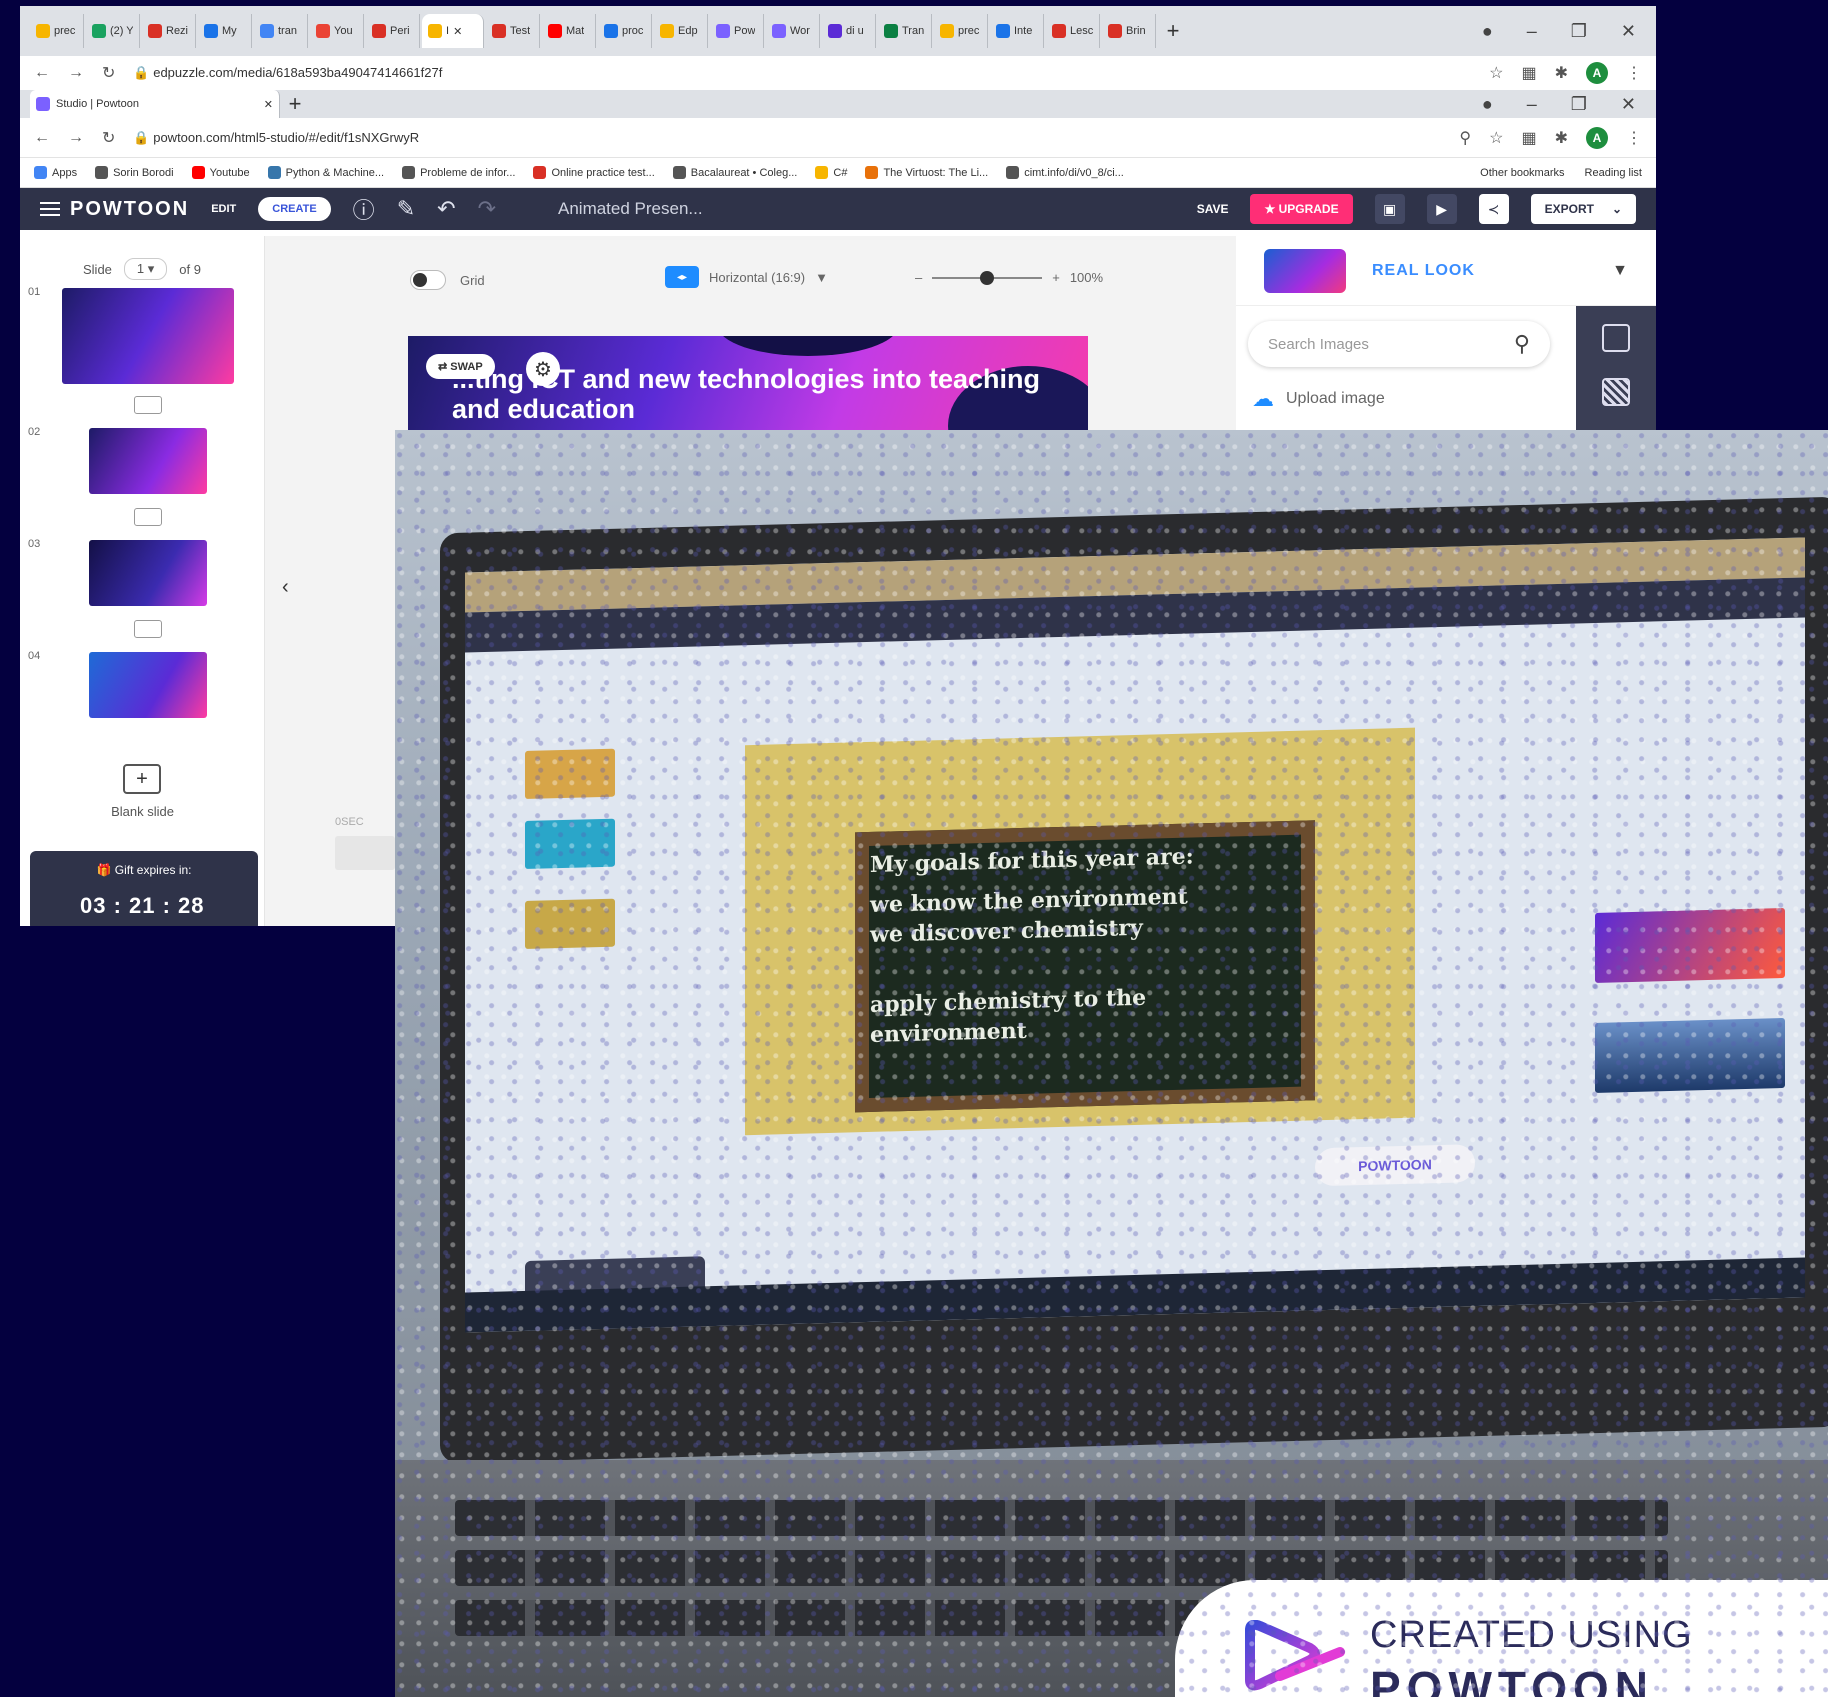  What do you see at coordinates (406, 209) in the screenshot?
I see `notes-icon: ✎` at bounding box center [406, 209].